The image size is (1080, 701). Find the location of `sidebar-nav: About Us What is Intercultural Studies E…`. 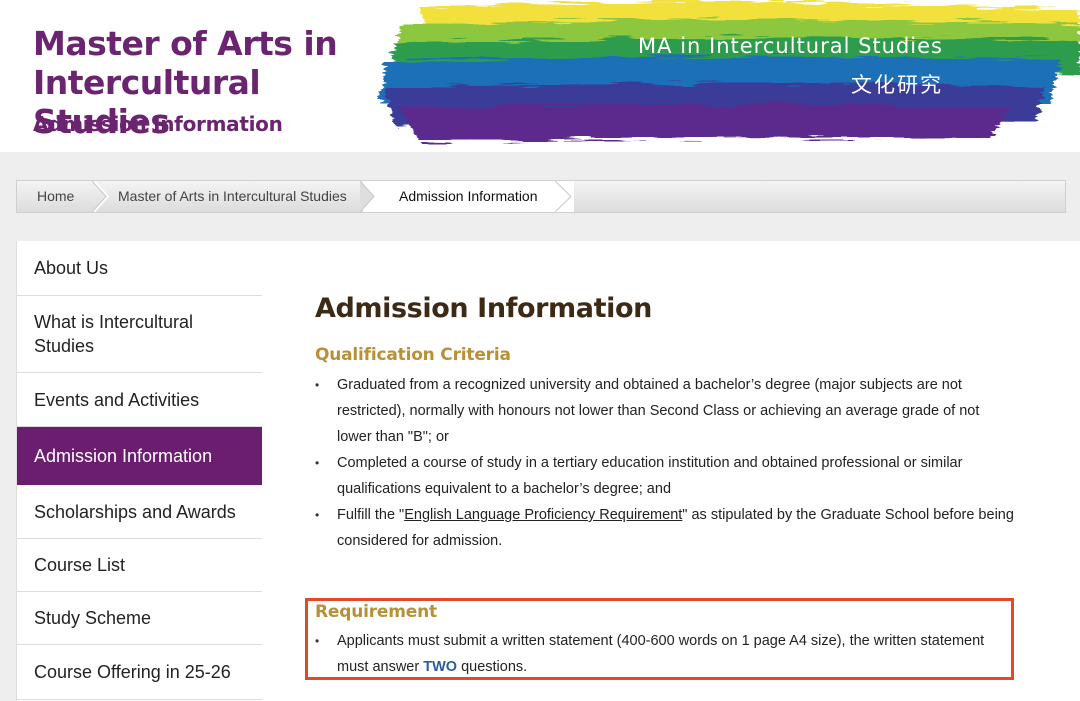

sidebar-nav: About Us What is Intercultural Studies E… is located at coordinates (139, 471).